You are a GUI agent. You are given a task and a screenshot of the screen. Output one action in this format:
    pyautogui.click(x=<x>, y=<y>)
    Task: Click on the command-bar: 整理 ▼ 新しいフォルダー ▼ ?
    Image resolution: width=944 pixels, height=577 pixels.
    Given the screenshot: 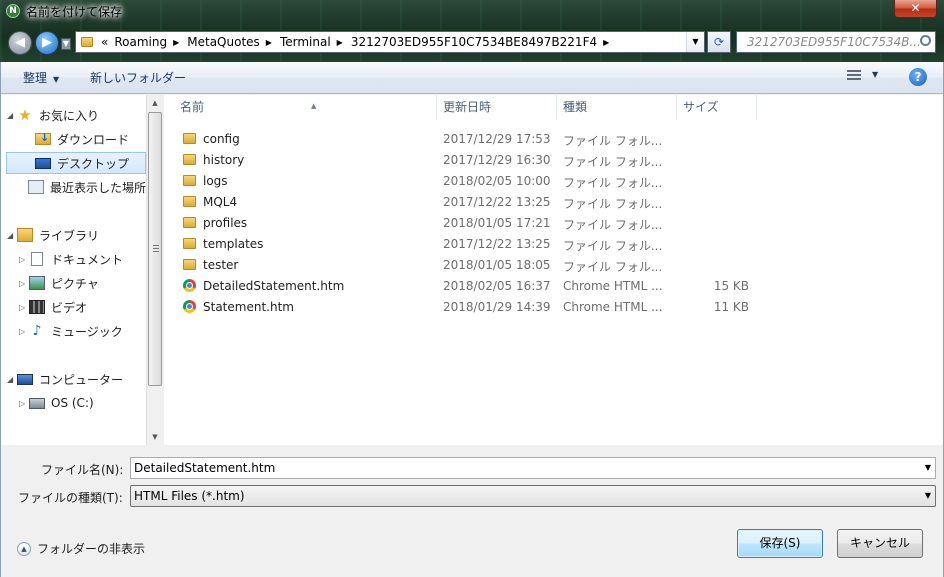 What is the action you would take?
    pyautogui.click(x=472, y=78)
    